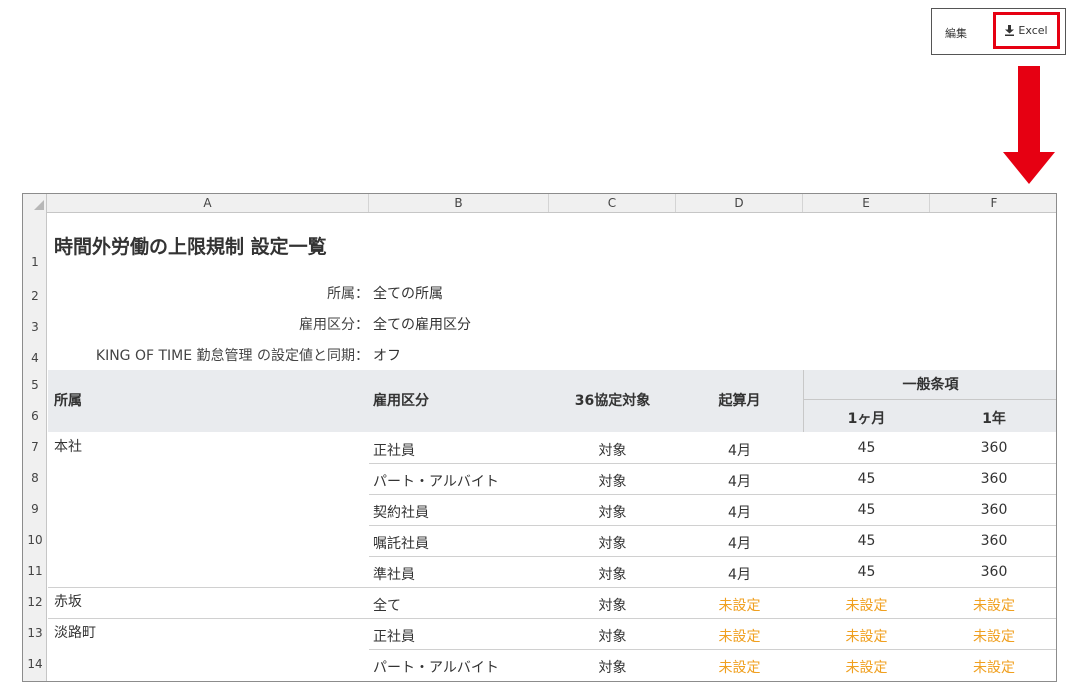 The image size is (1074, 693). What do you see at coordinates (930, 385) in the screenshot?
I see `header-general: 一般条項` at bounding box center [930, 385].